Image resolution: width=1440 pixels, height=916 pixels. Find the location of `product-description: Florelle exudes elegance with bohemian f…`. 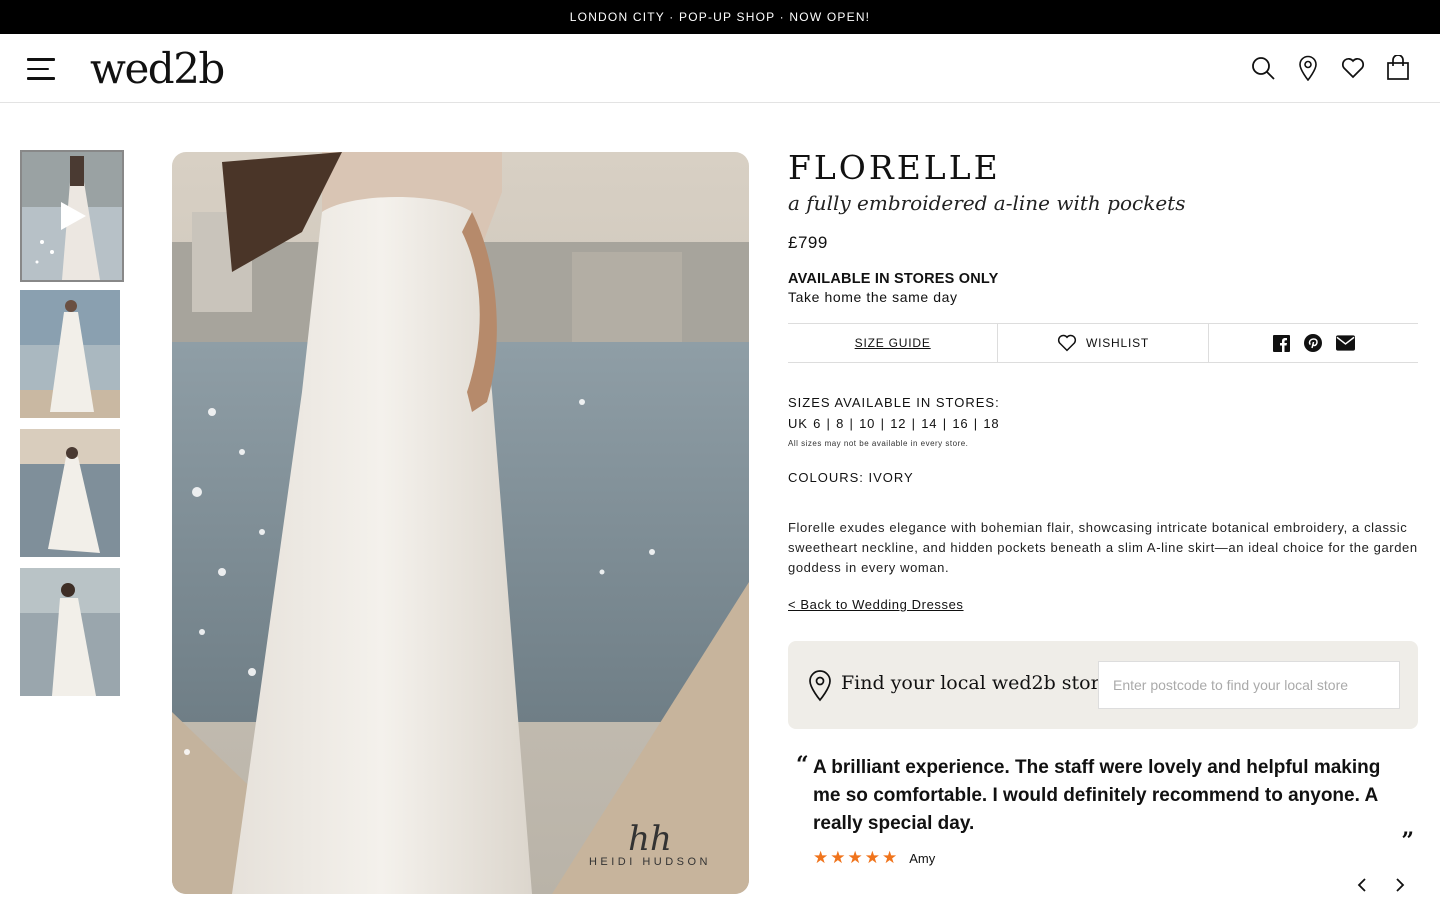

product-description: Florelle exudes elegance with bohemian f… is located at coordinates (1103, 547).